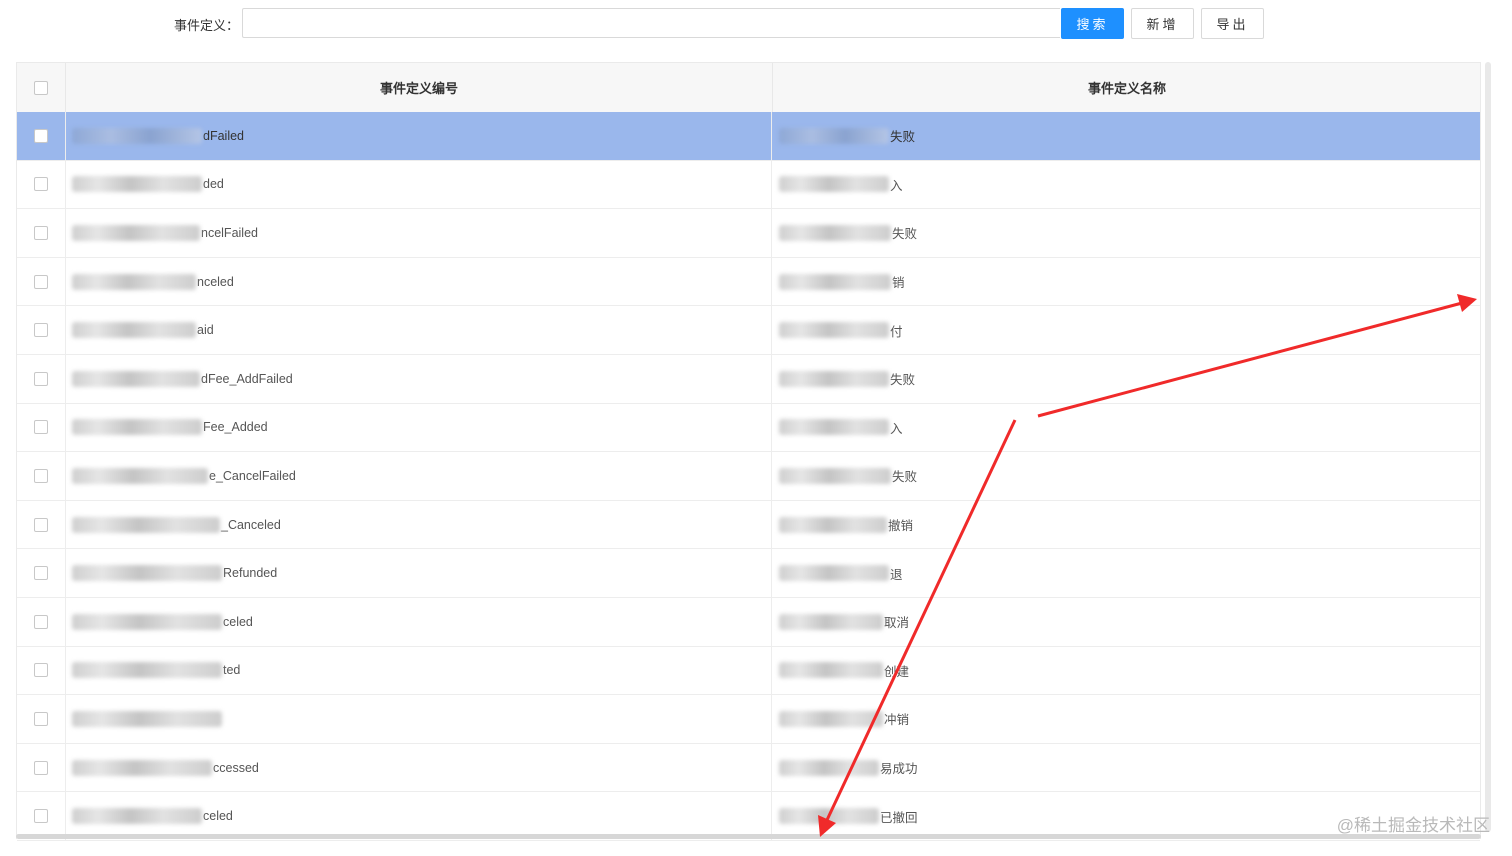 The image size is (1512, 856). Describe the element at coordinates (896, 574) in the screenshot. I see `event-name-text: 退` at that location.